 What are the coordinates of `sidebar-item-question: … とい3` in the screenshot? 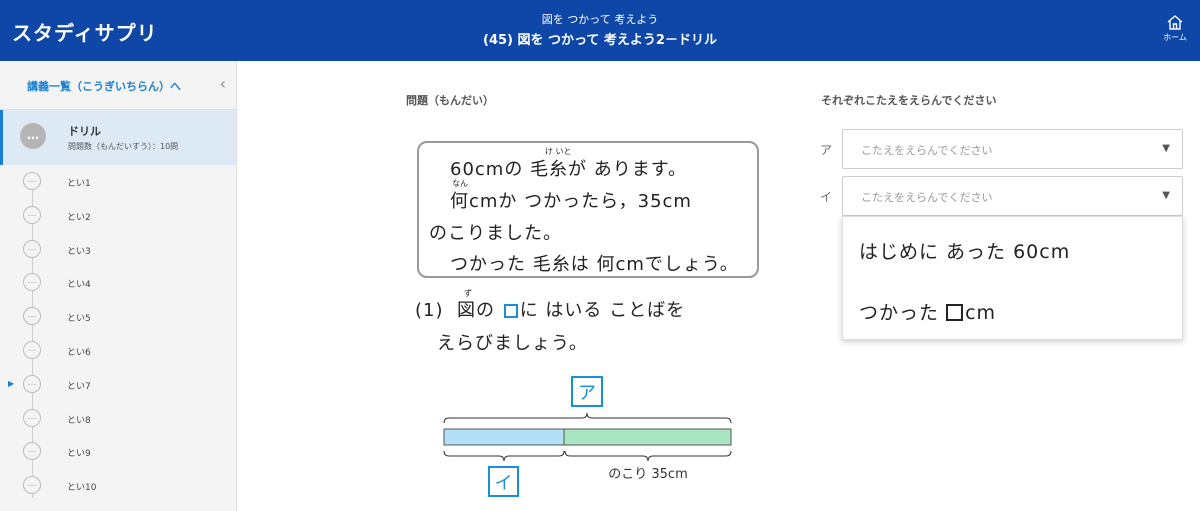 It's located at (118, 250).